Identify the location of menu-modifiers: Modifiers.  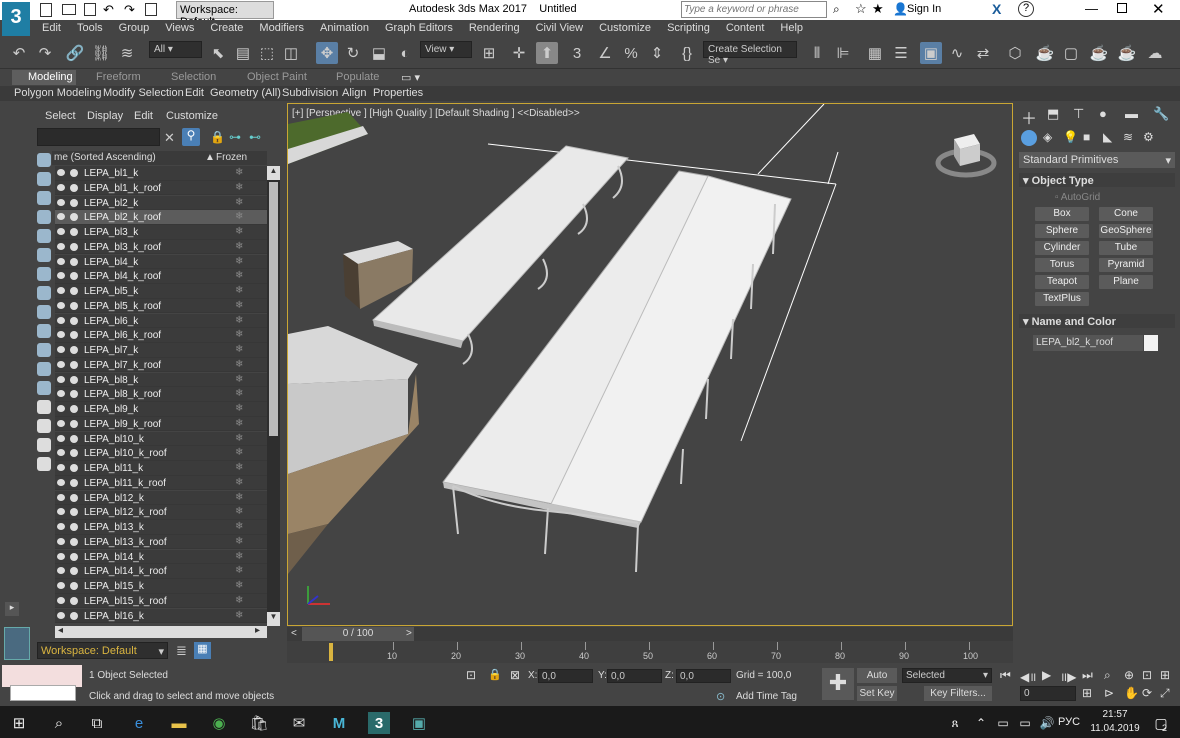
(281, 28).